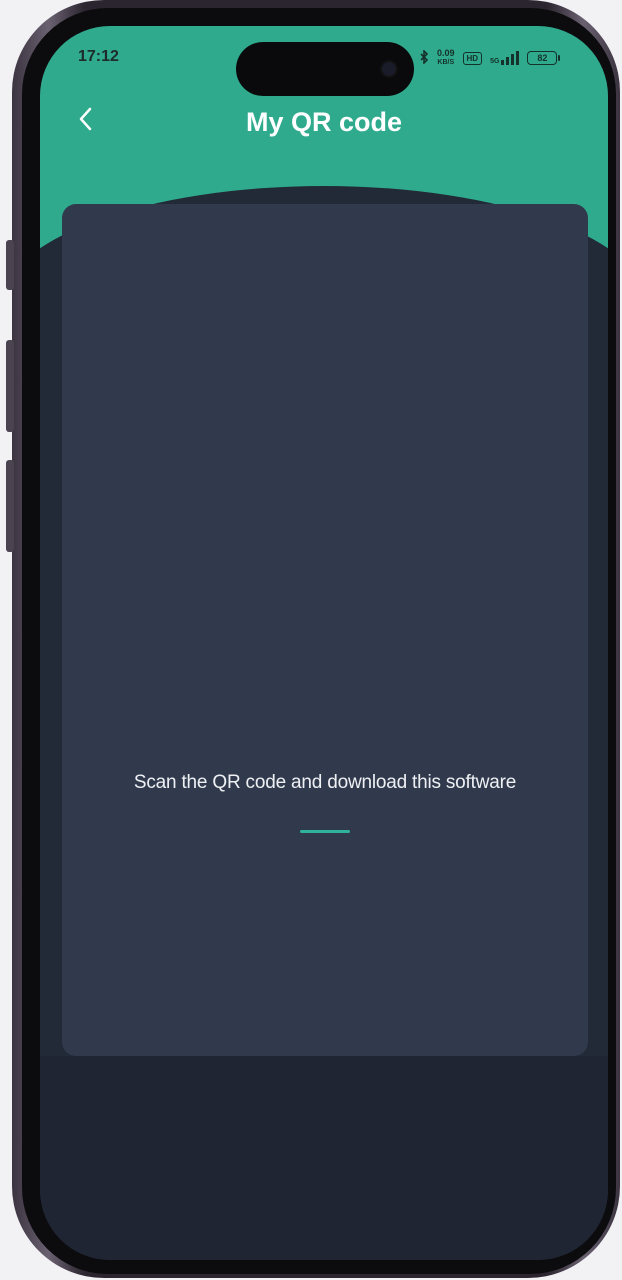 Image resolution: width=622 pixels, height=1280 pixels. I want to click on network-speed-unit: KB/S, so click(446, 62).